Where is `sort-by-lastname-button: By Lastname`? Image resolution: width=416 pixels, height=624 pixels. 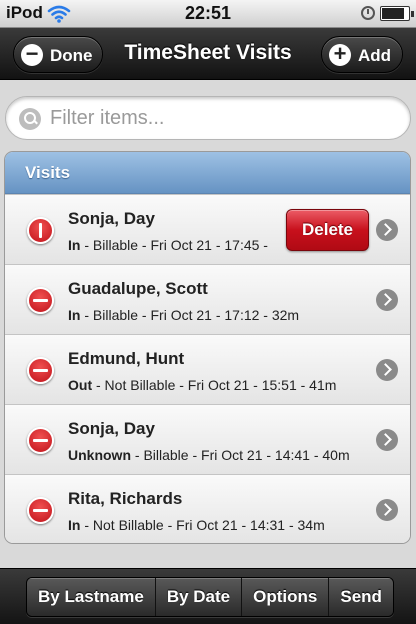 sort-by-lastname-button: By Lastname is located at coordinates (91, 597).